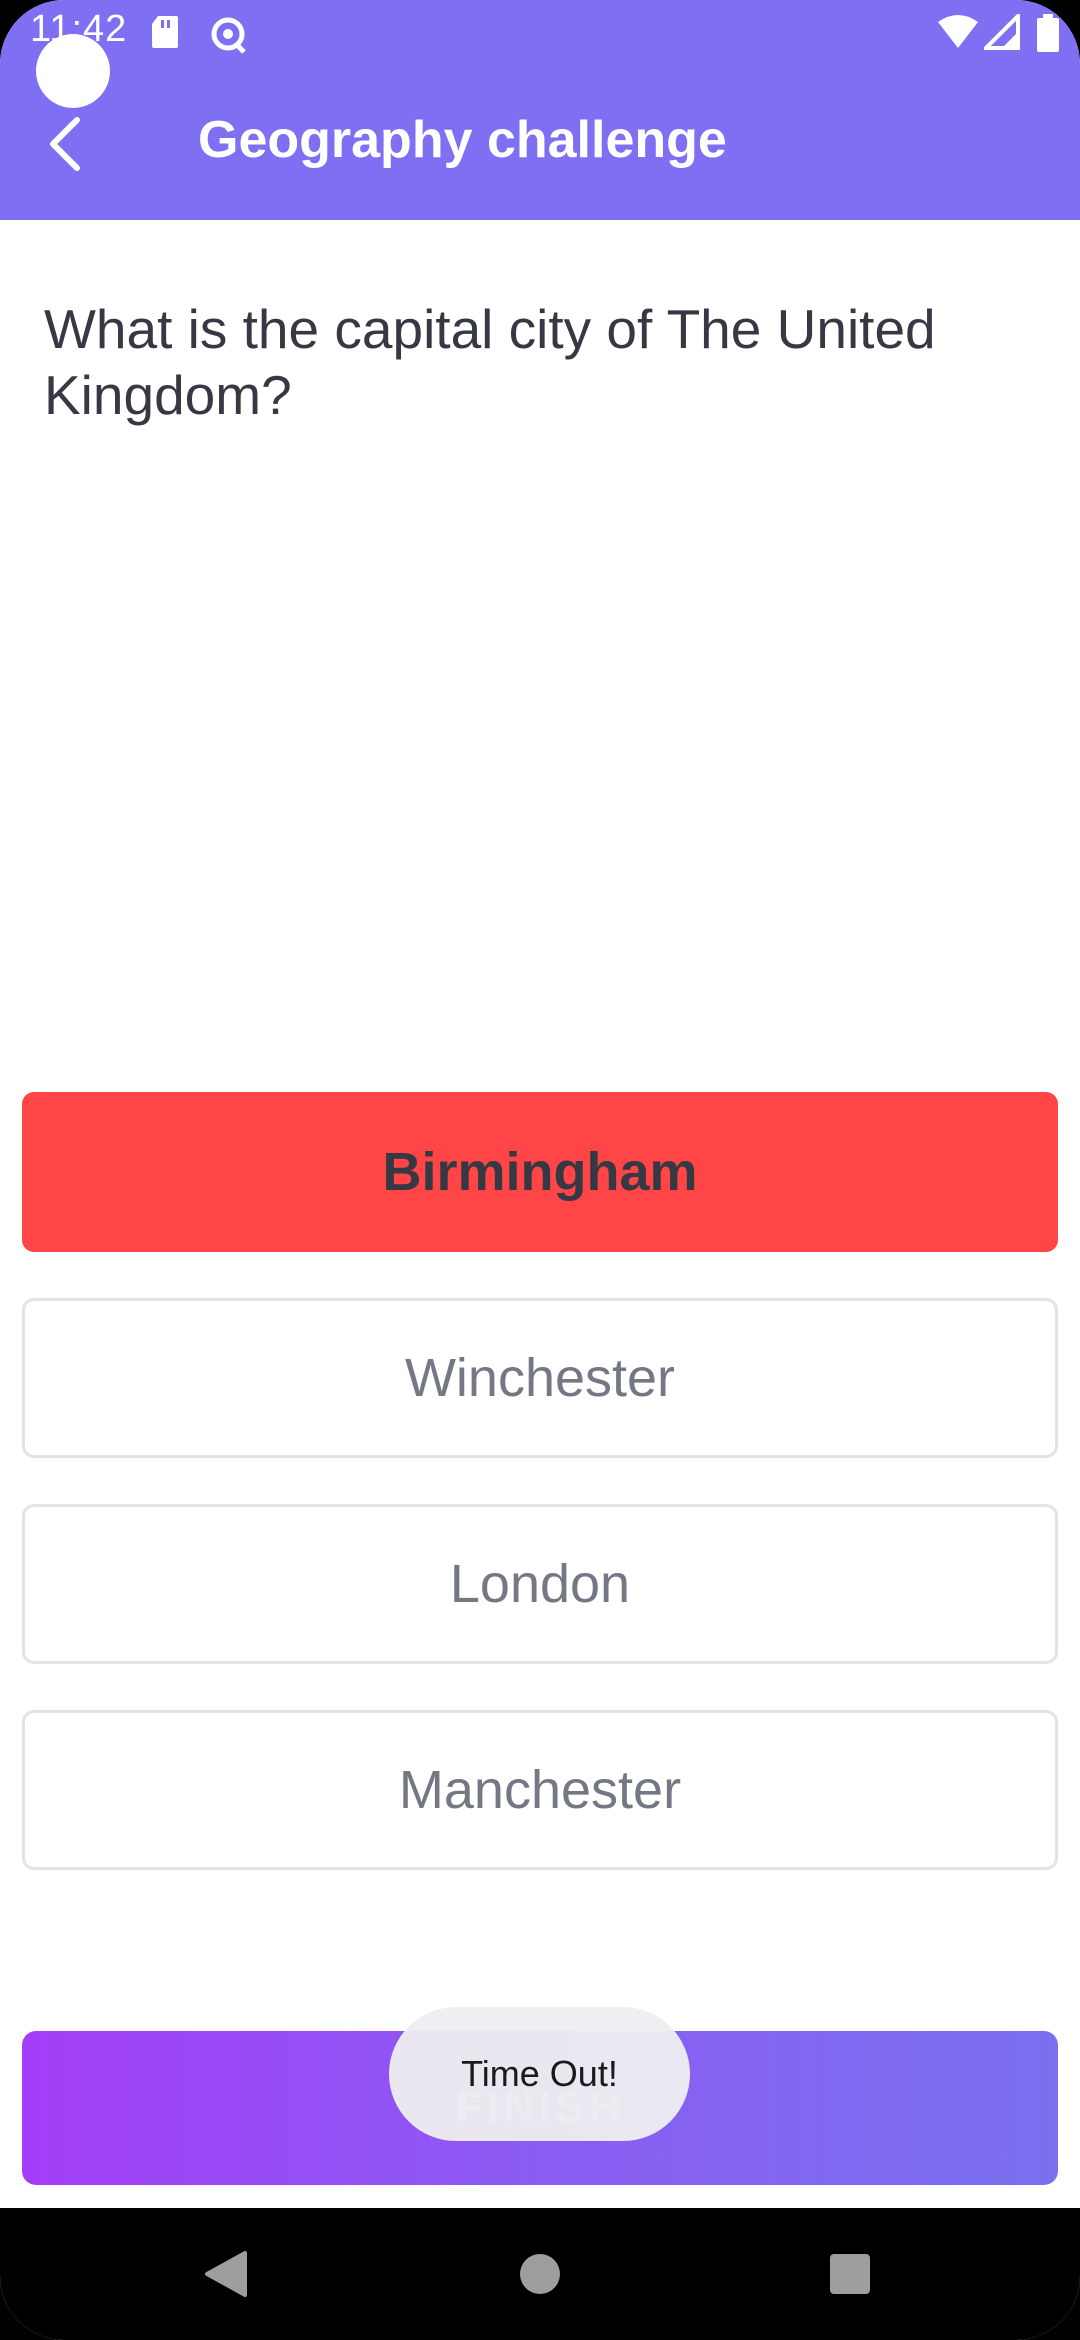 The width and height of the screenshot is (1080, 2340). What do you see at coordinates (539, 2074) in the screenshot?
I see `toast-message: Time Out!` at bounding box center [539, 2074].